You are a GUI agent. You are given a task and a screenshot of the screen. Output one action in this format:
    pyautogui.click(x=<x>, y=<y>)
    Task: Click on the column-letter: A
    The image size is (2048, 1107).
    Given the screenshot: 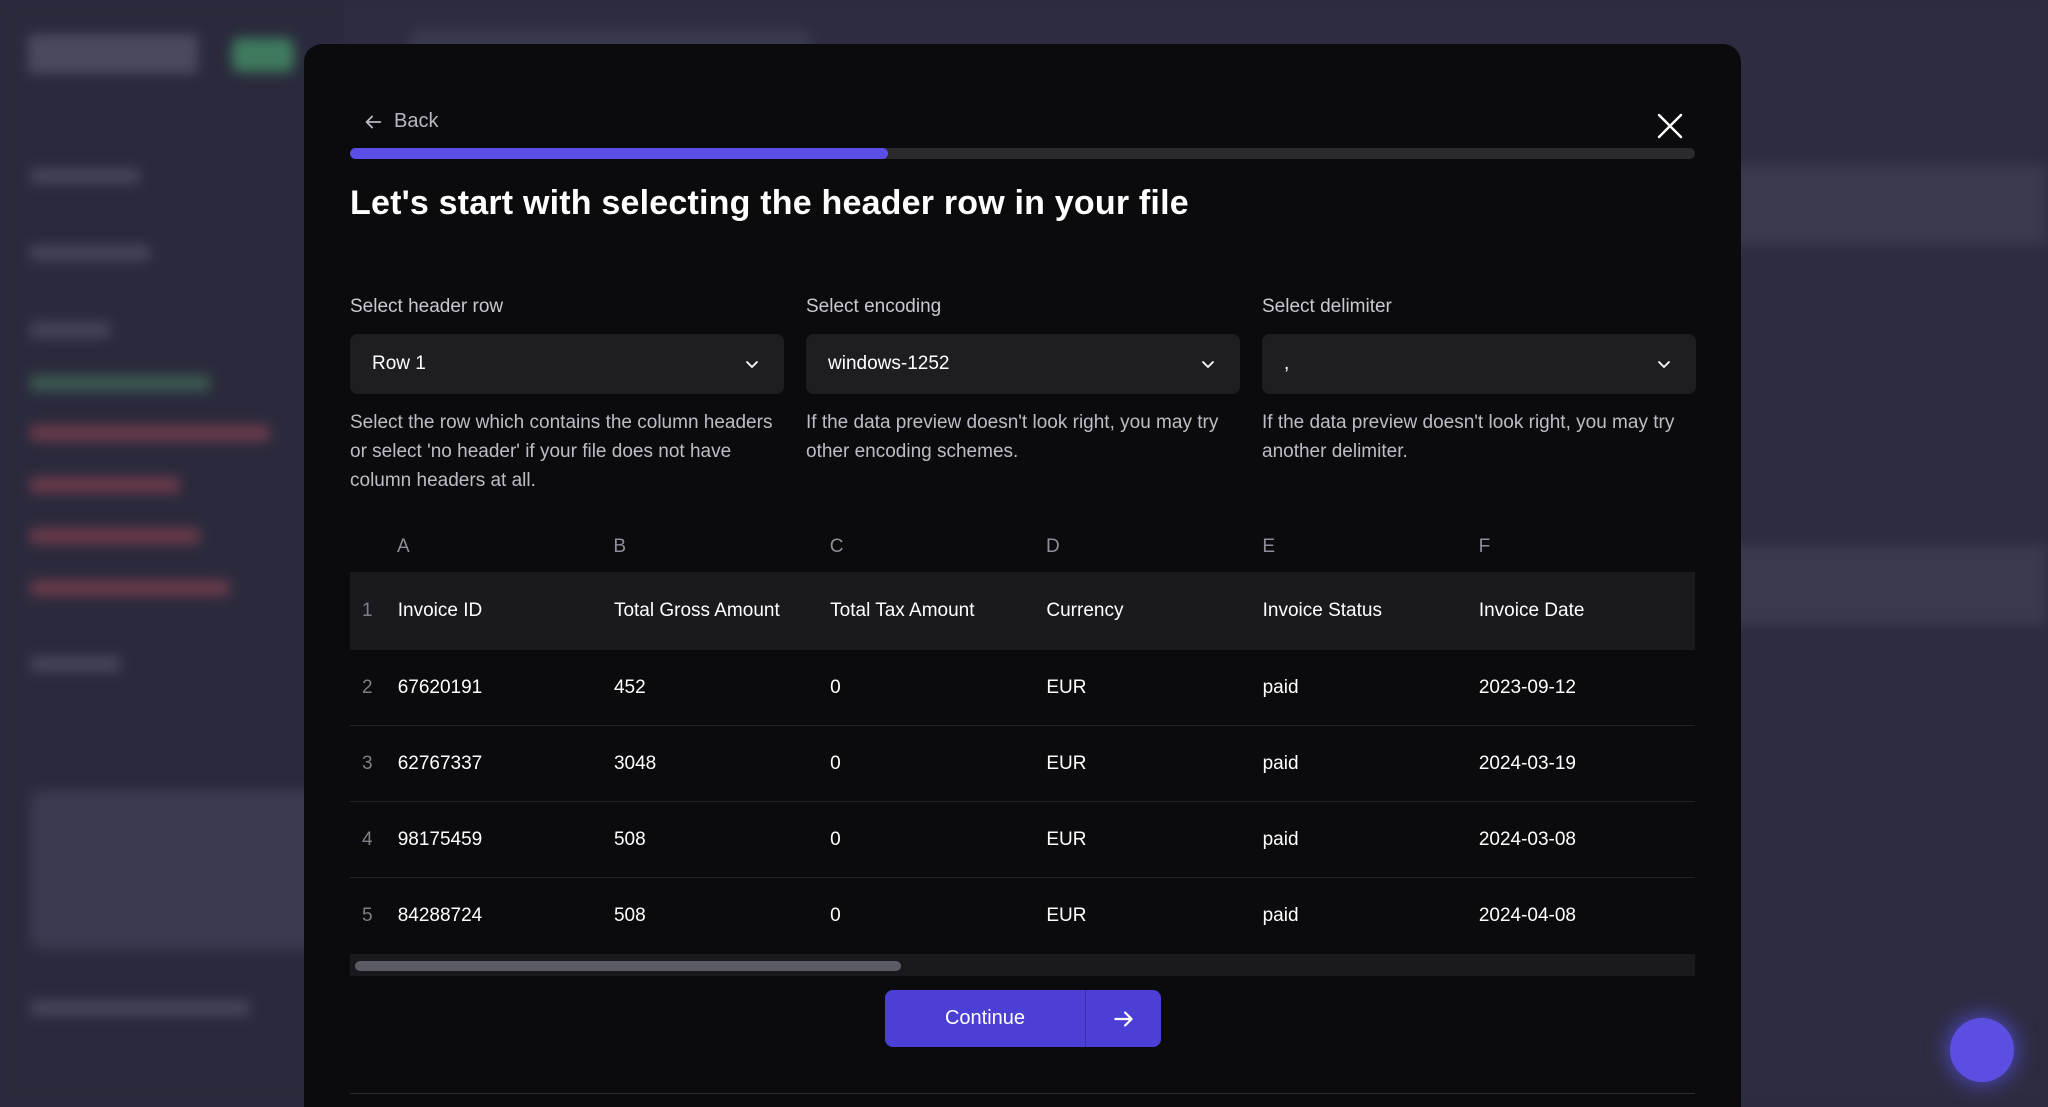 What is the action you would take?
    pyautogui.click(x=505, y=547)
    